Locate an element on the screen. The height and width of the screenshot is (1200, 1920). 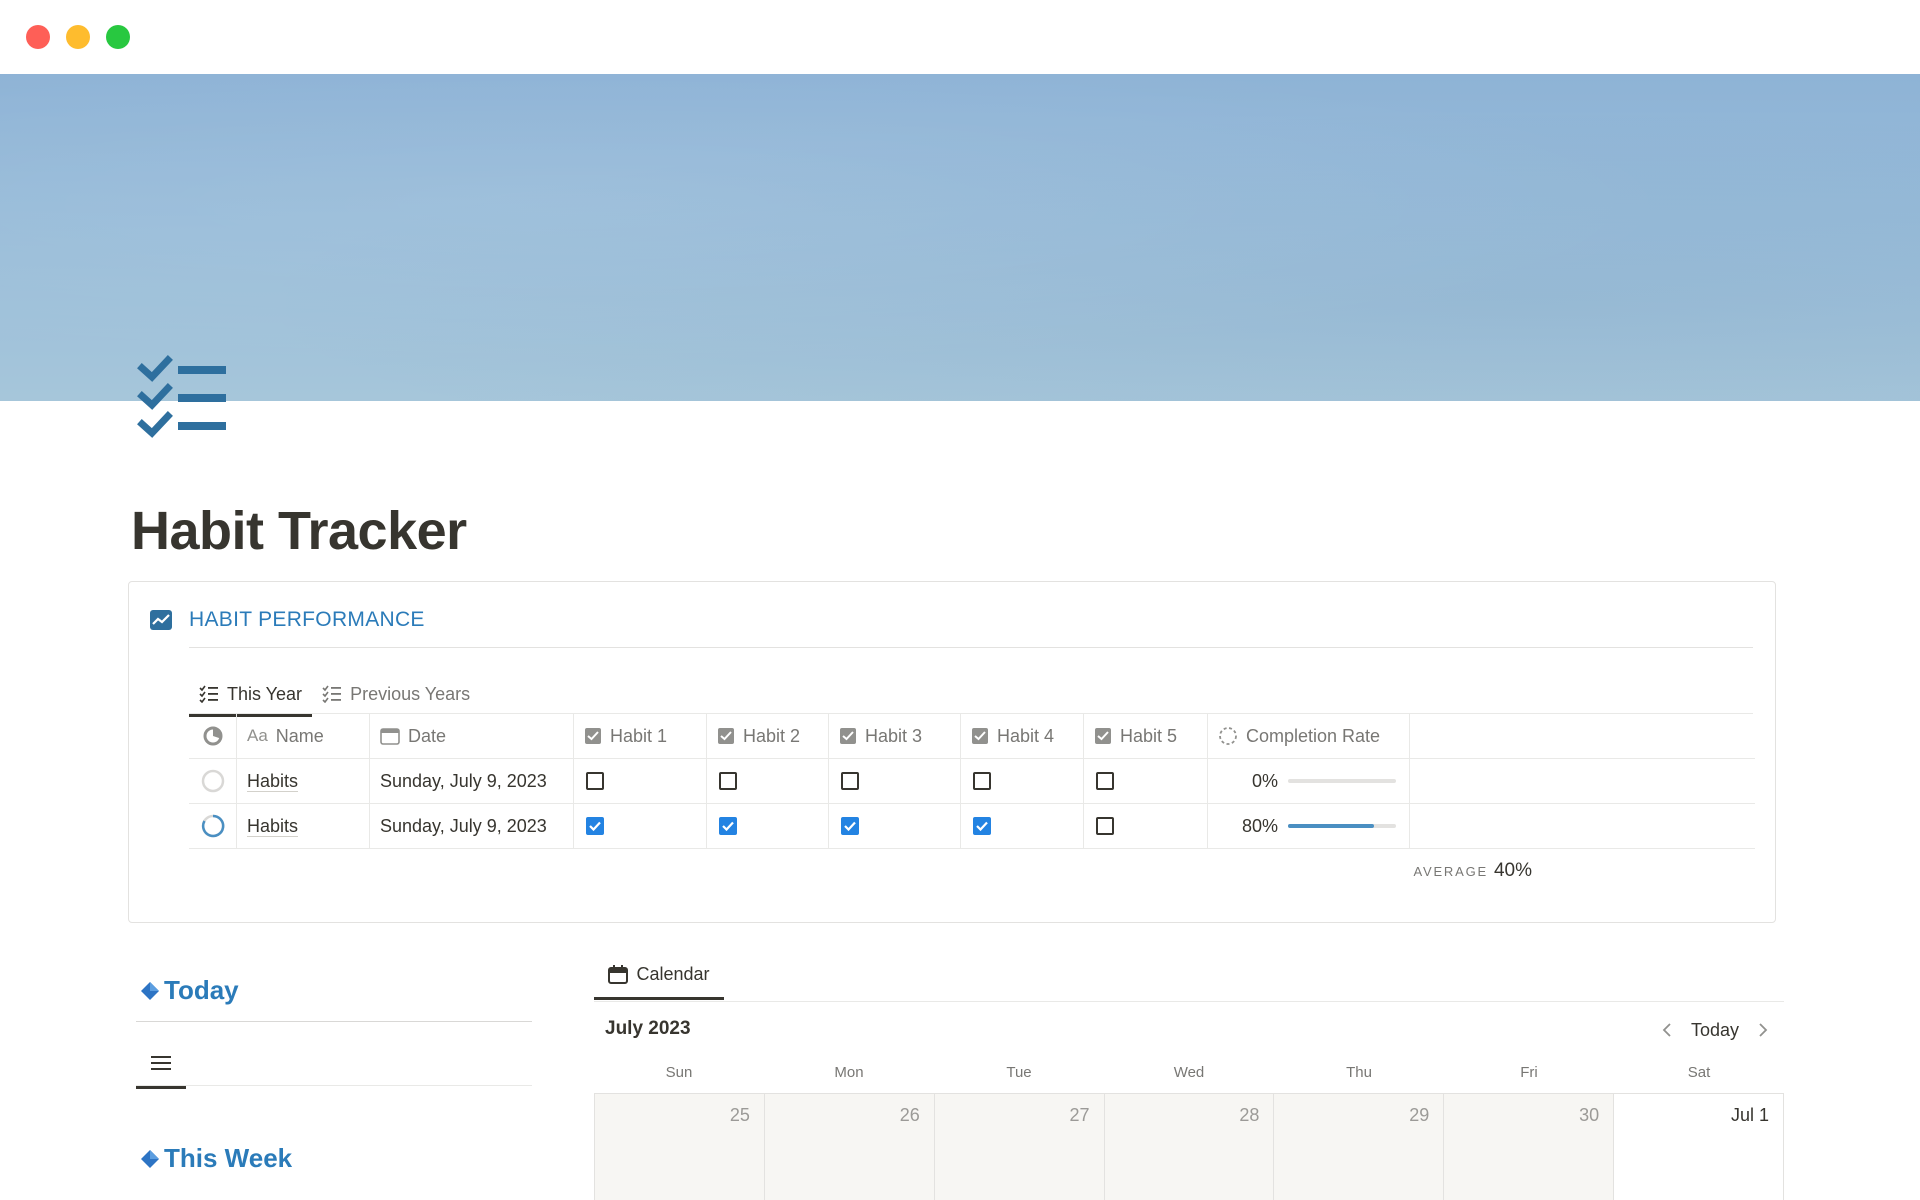
page-title: Habit Tracker is located at coordinates (299, 531).